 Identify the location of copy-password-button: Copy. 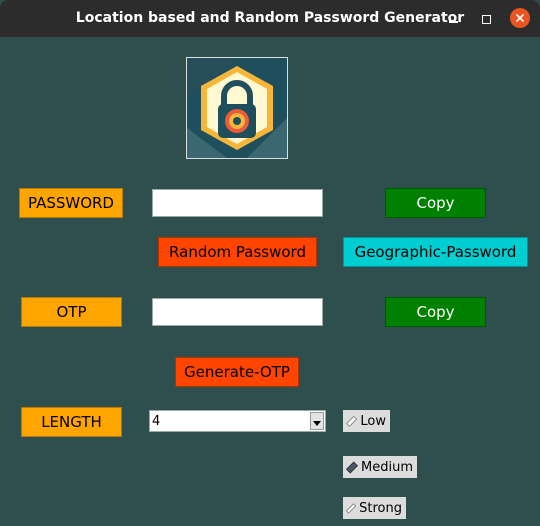
(435, 203).